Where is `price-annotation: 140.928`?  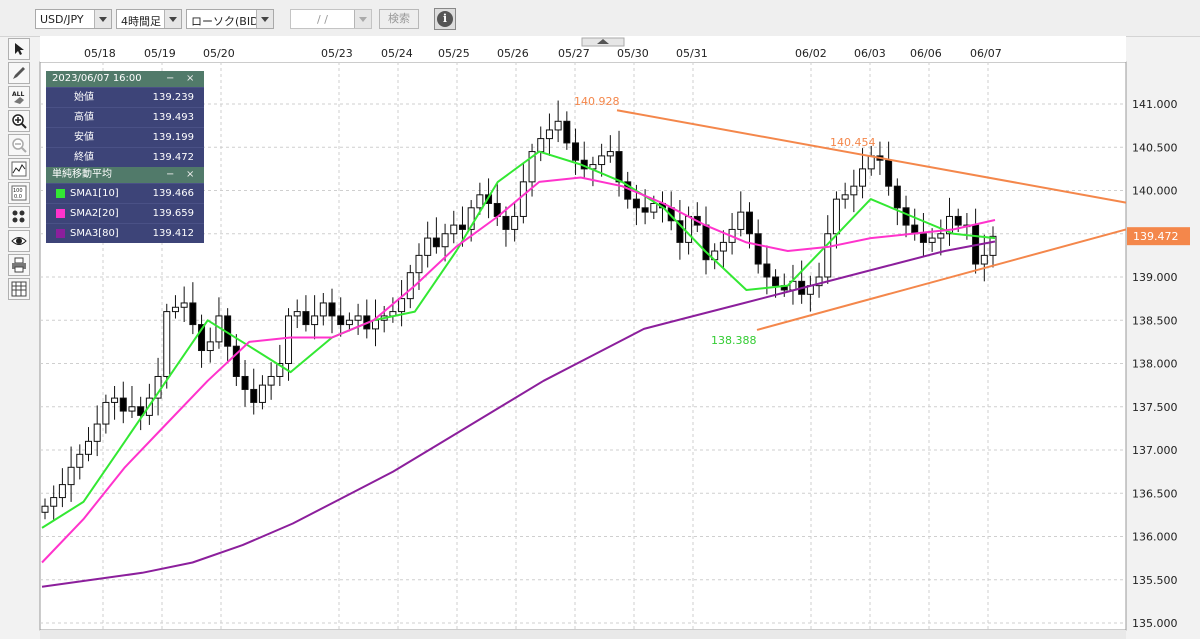 price-annotation: 140.928 is located at coordinates (597, 101).